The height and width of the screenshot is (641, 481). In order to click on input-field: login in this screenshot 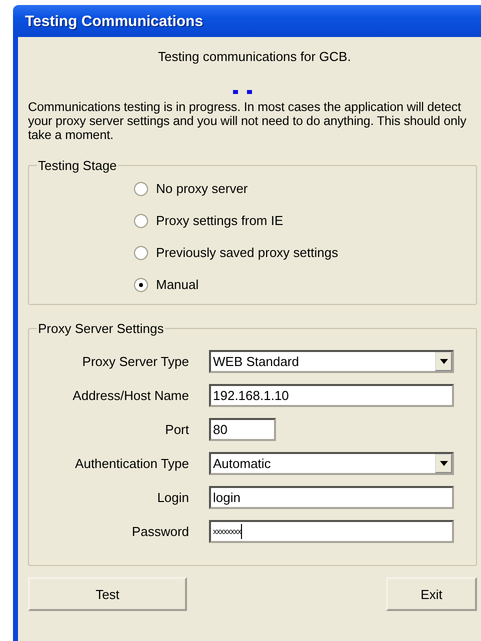, I will do `click(331, 497)`.